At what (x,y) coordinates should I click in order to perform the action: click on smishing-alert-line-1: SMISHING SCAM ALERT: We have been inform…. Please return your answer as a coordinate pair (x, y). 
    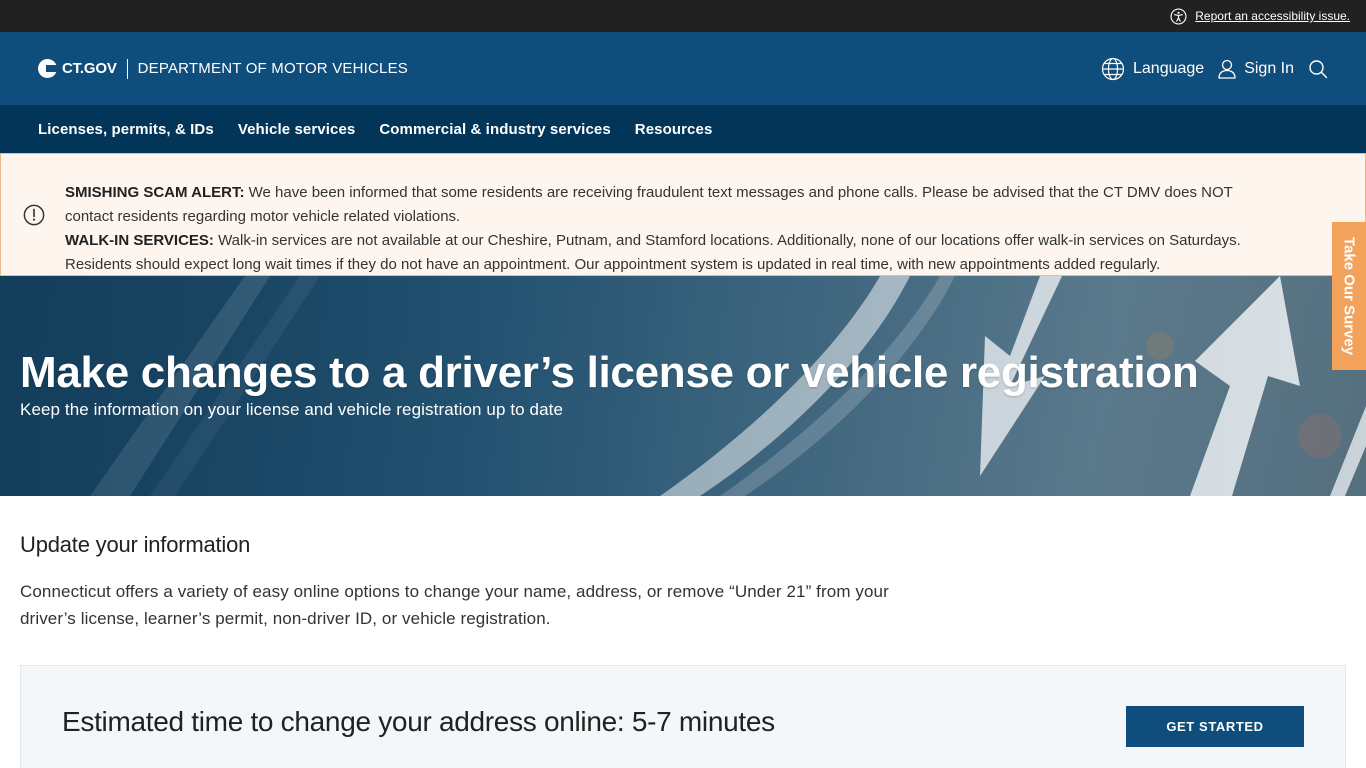
    Looking at the image, I should click on (715, 193).